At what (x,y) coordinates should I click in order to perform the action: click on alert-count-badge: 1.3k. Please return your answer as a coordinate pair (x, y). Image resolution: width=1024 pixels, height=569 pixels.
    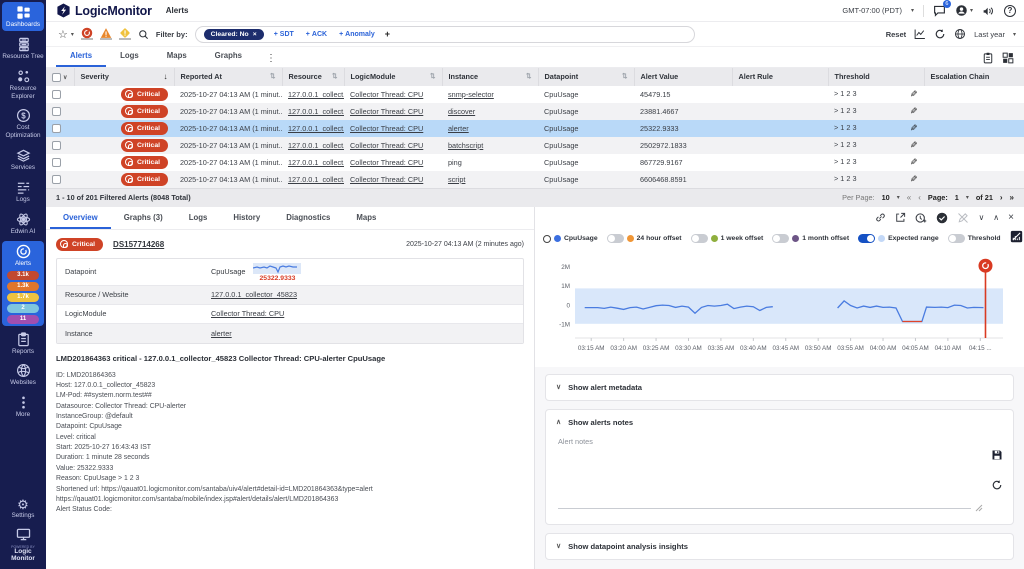
    Looking at the image, I should click on (23, 286).